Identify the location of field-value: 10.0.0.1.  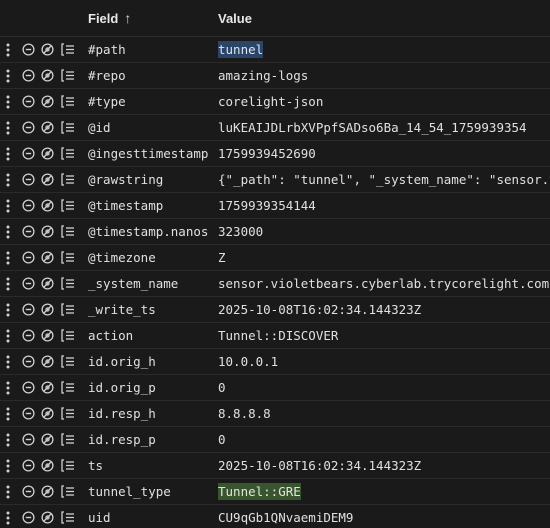
(248, 361).